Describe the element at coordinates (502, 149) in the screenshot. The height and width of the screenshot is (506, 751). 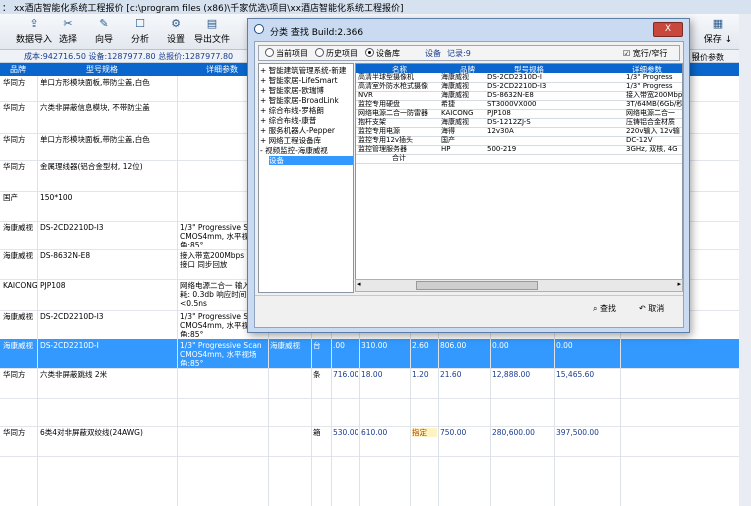
I see `list-cell: 500-219` at that location.